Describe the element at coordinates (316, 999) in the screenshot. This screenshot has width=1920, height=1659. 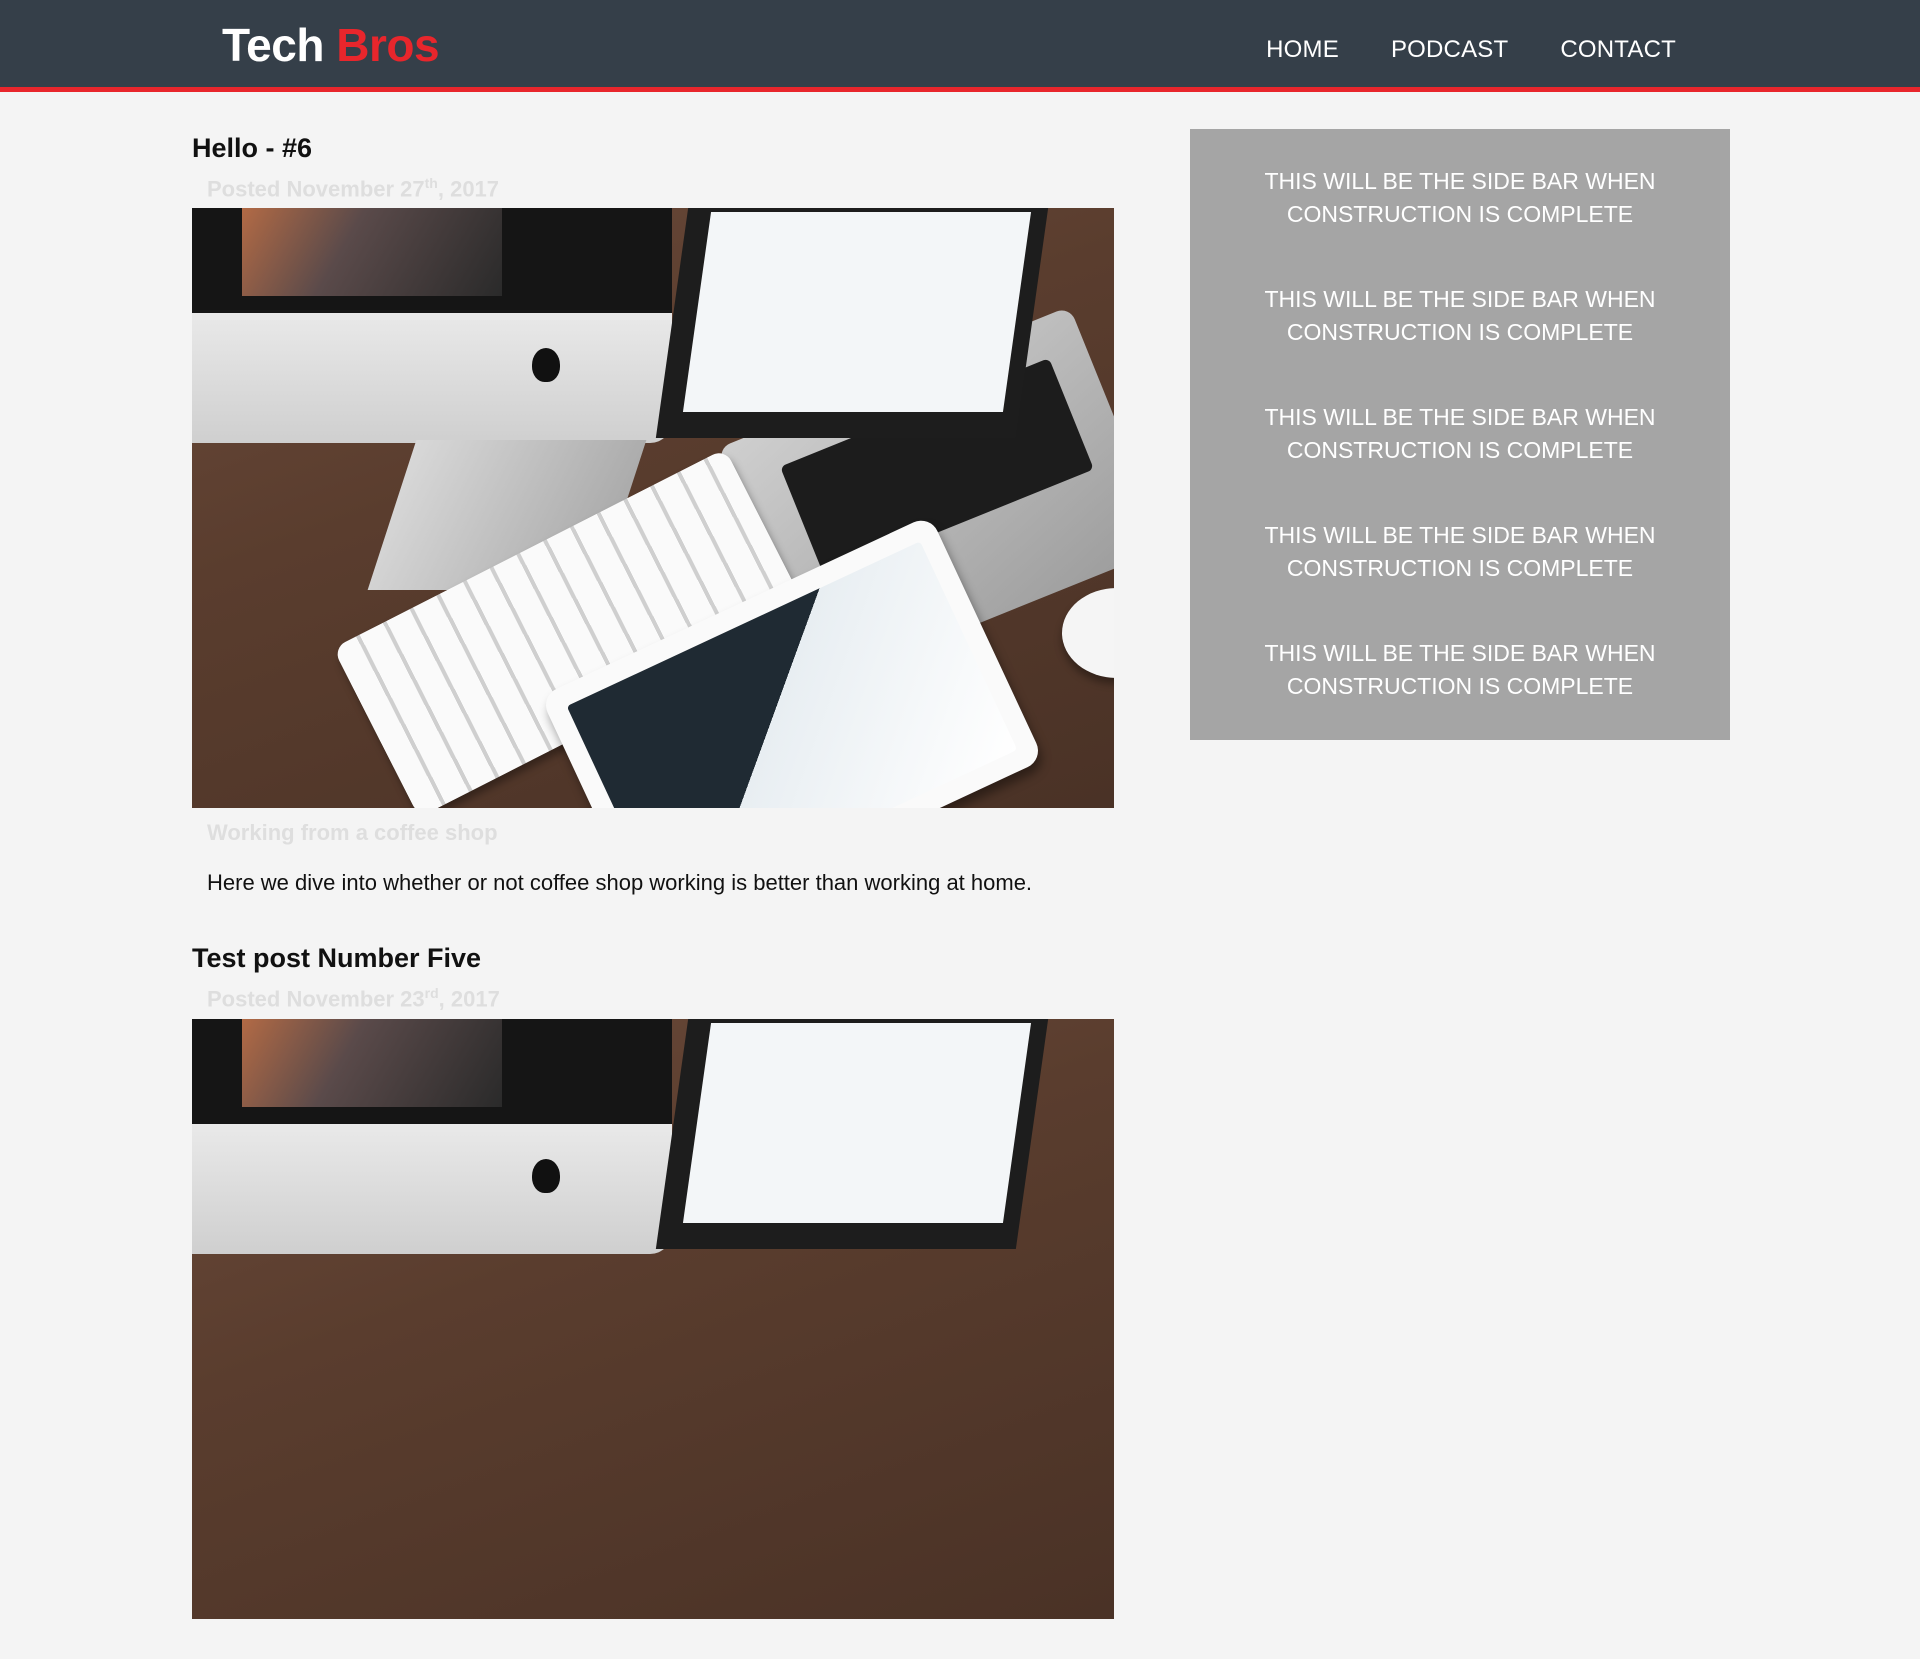
I see `post-date-text: Posted November 23` at that location.